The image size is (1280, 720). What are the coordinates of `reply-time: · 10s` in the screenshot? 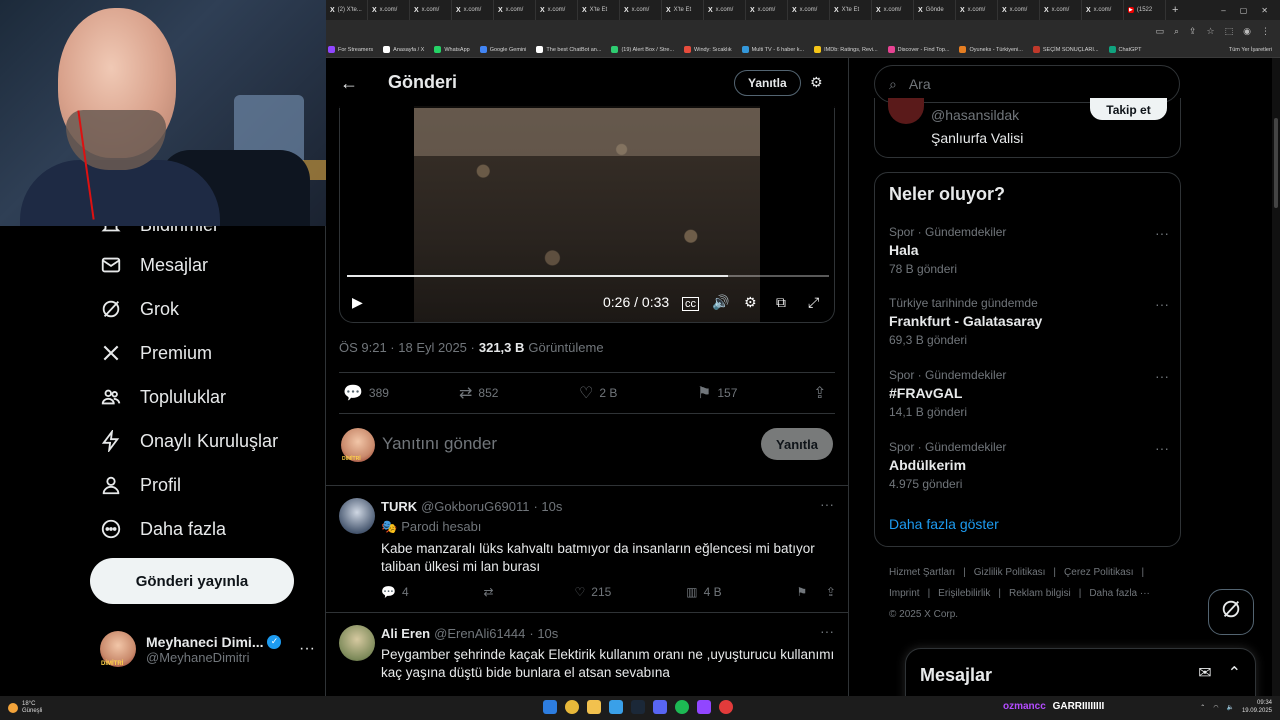 It's located at (543, 633).